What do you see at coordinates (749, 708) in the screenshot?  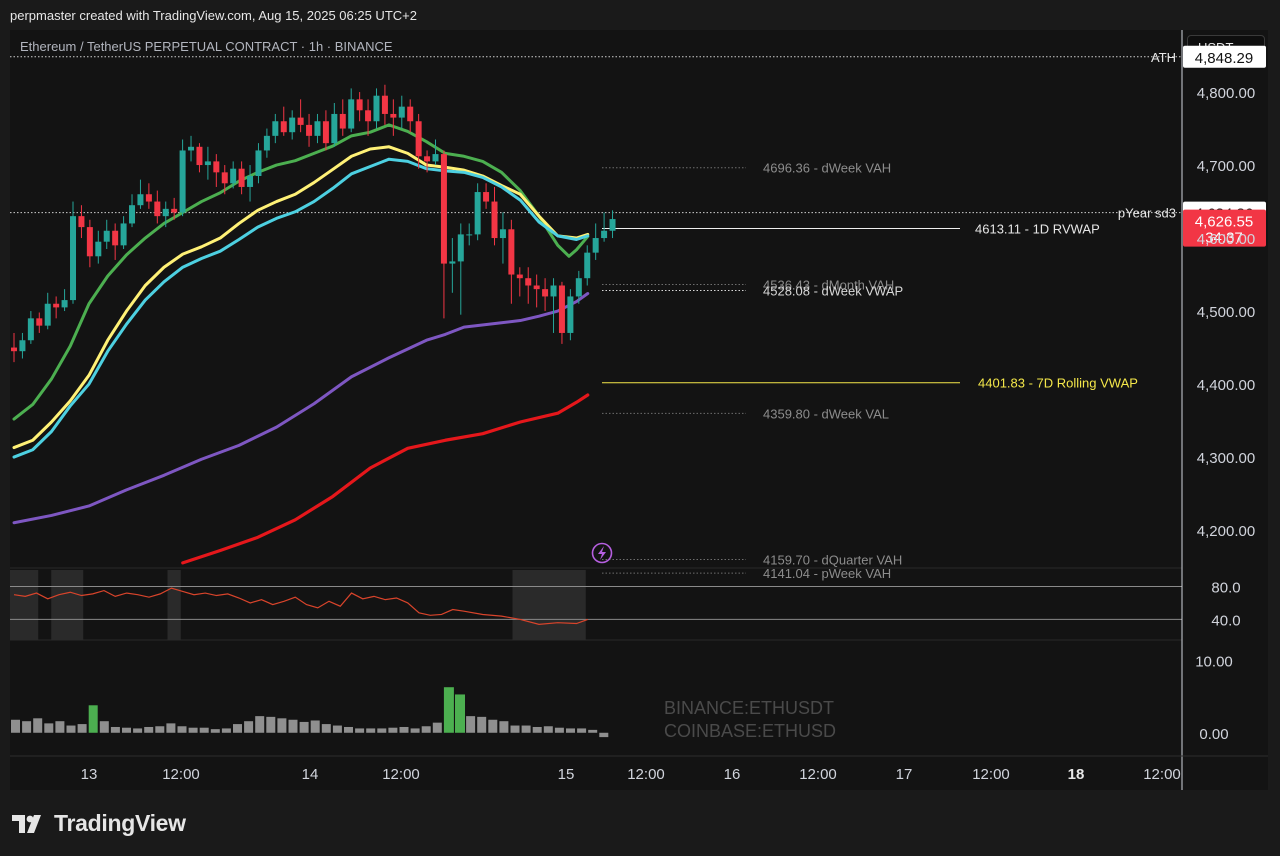 I see `volume-watermark: BINANCE:ETHUSDT` at bounding box center [749, 708].